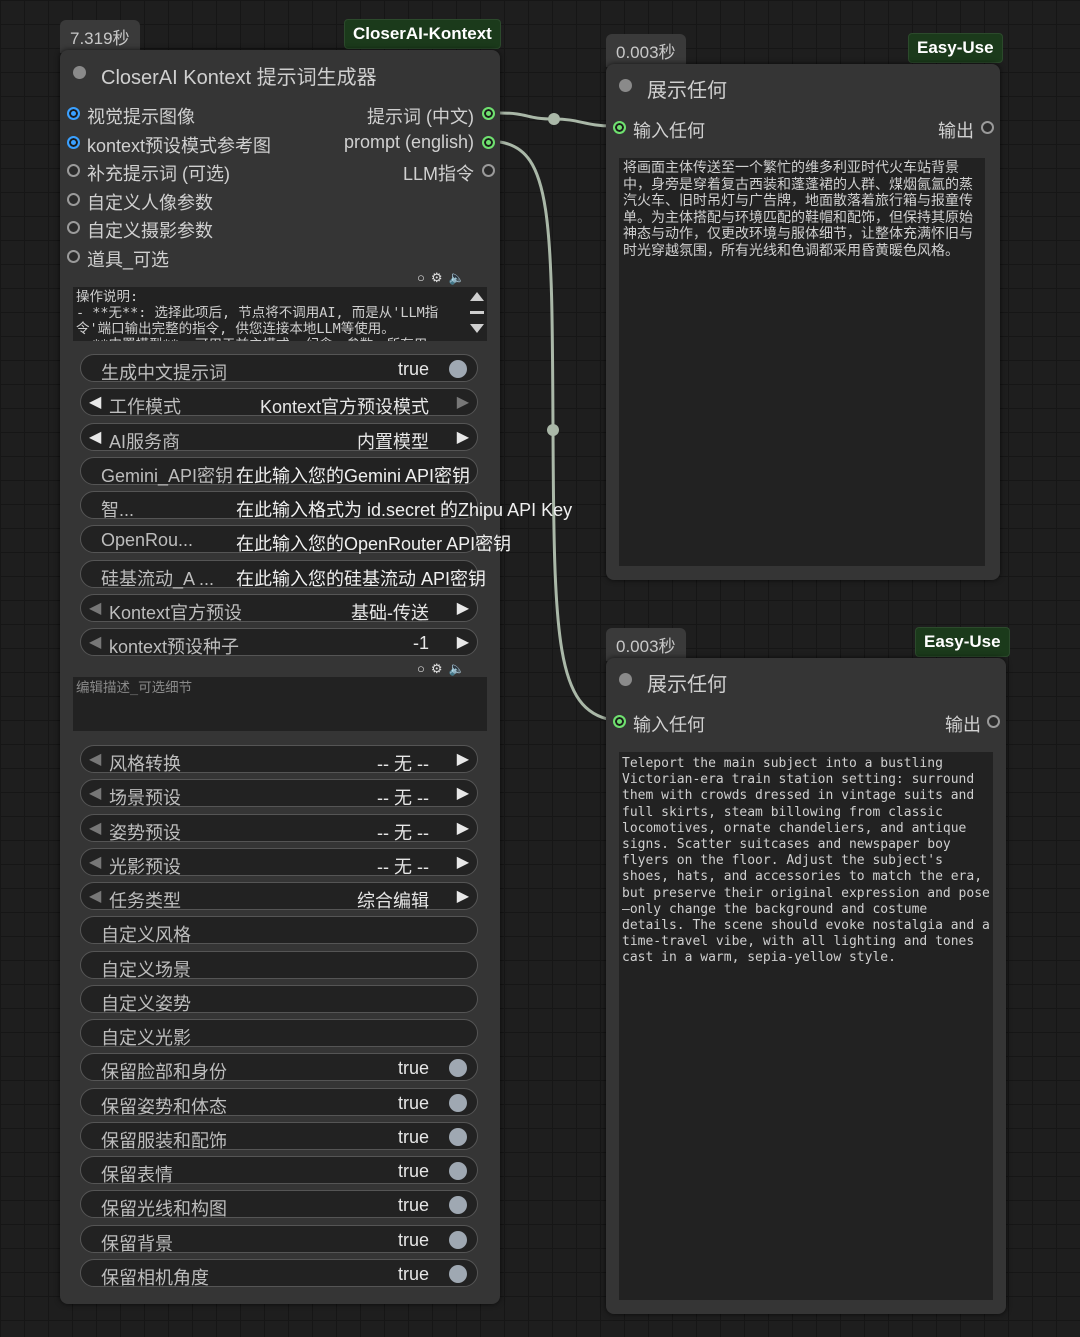  Describe the element at coordinates (279, 999) in the screenshot. I see `text-widget: 自定义姿势` at that location.